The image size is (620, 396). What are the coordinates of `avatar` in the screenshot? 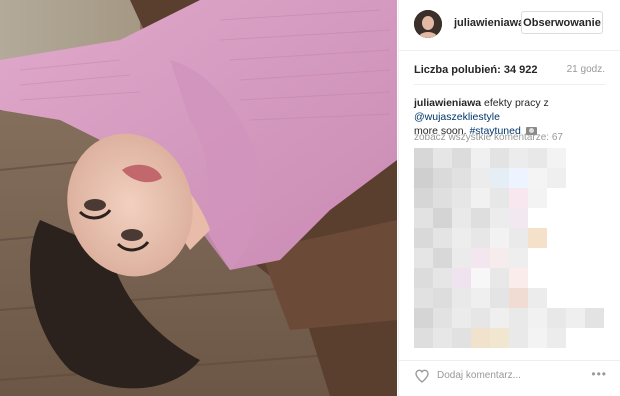 It's located at (428, 24).